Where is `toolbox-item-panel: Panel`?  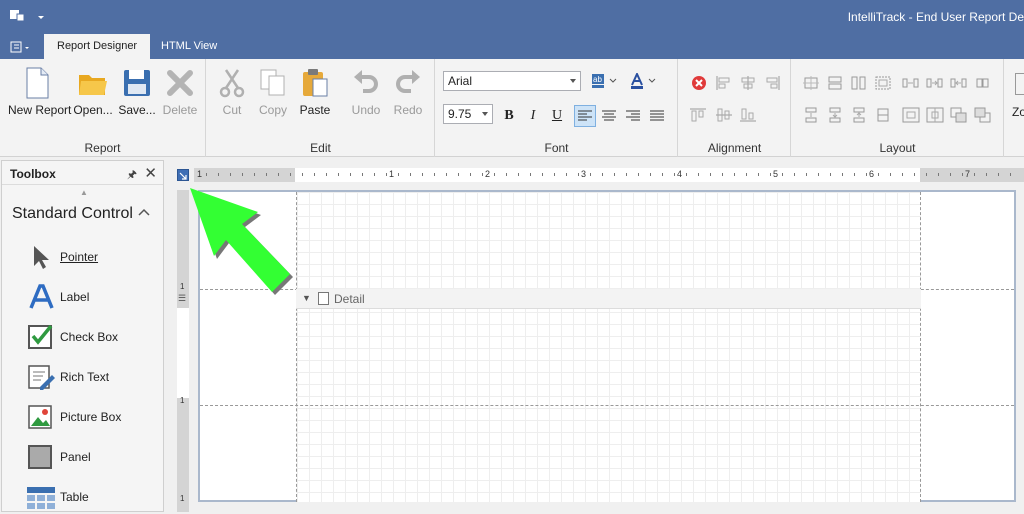 toolbox-item-panel: Panel is located at coordinates (91, 457).